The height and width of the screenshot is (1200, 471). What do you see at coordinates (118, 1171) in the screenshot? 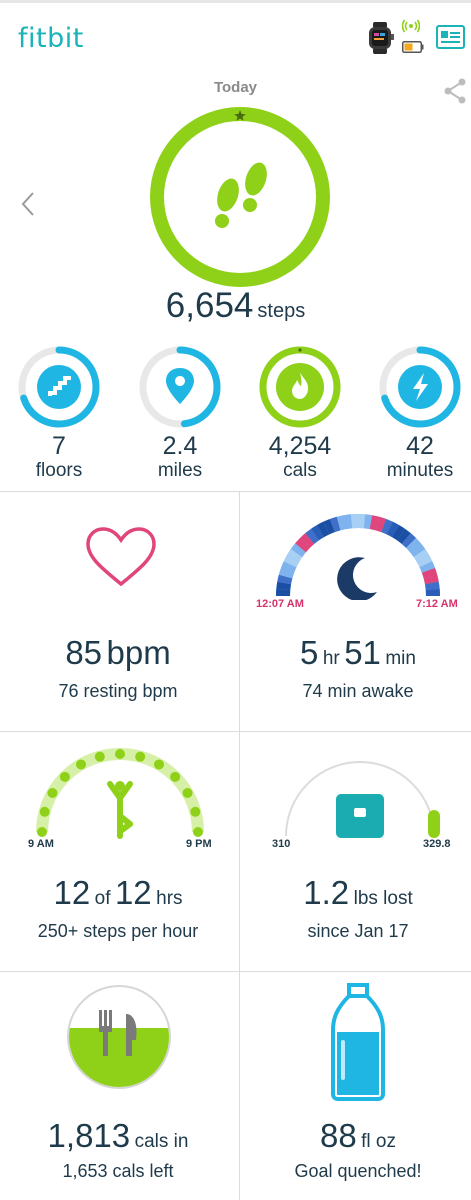
I see `food-cals-left: 1,653 cals left` at bounding box center [118, 1171].